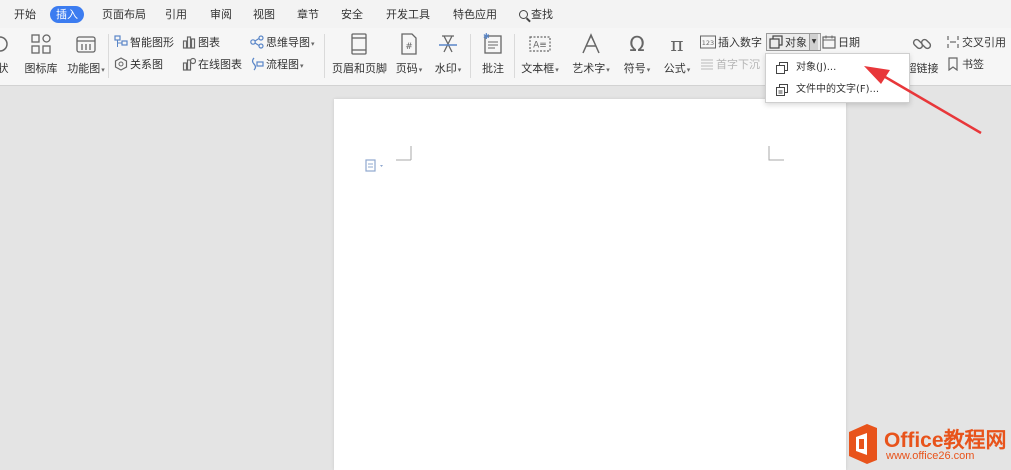  What do you see at coordinates (264, 14) in the screenshot?
I see `tab-view: 视图` at bounding box center [264, 14].